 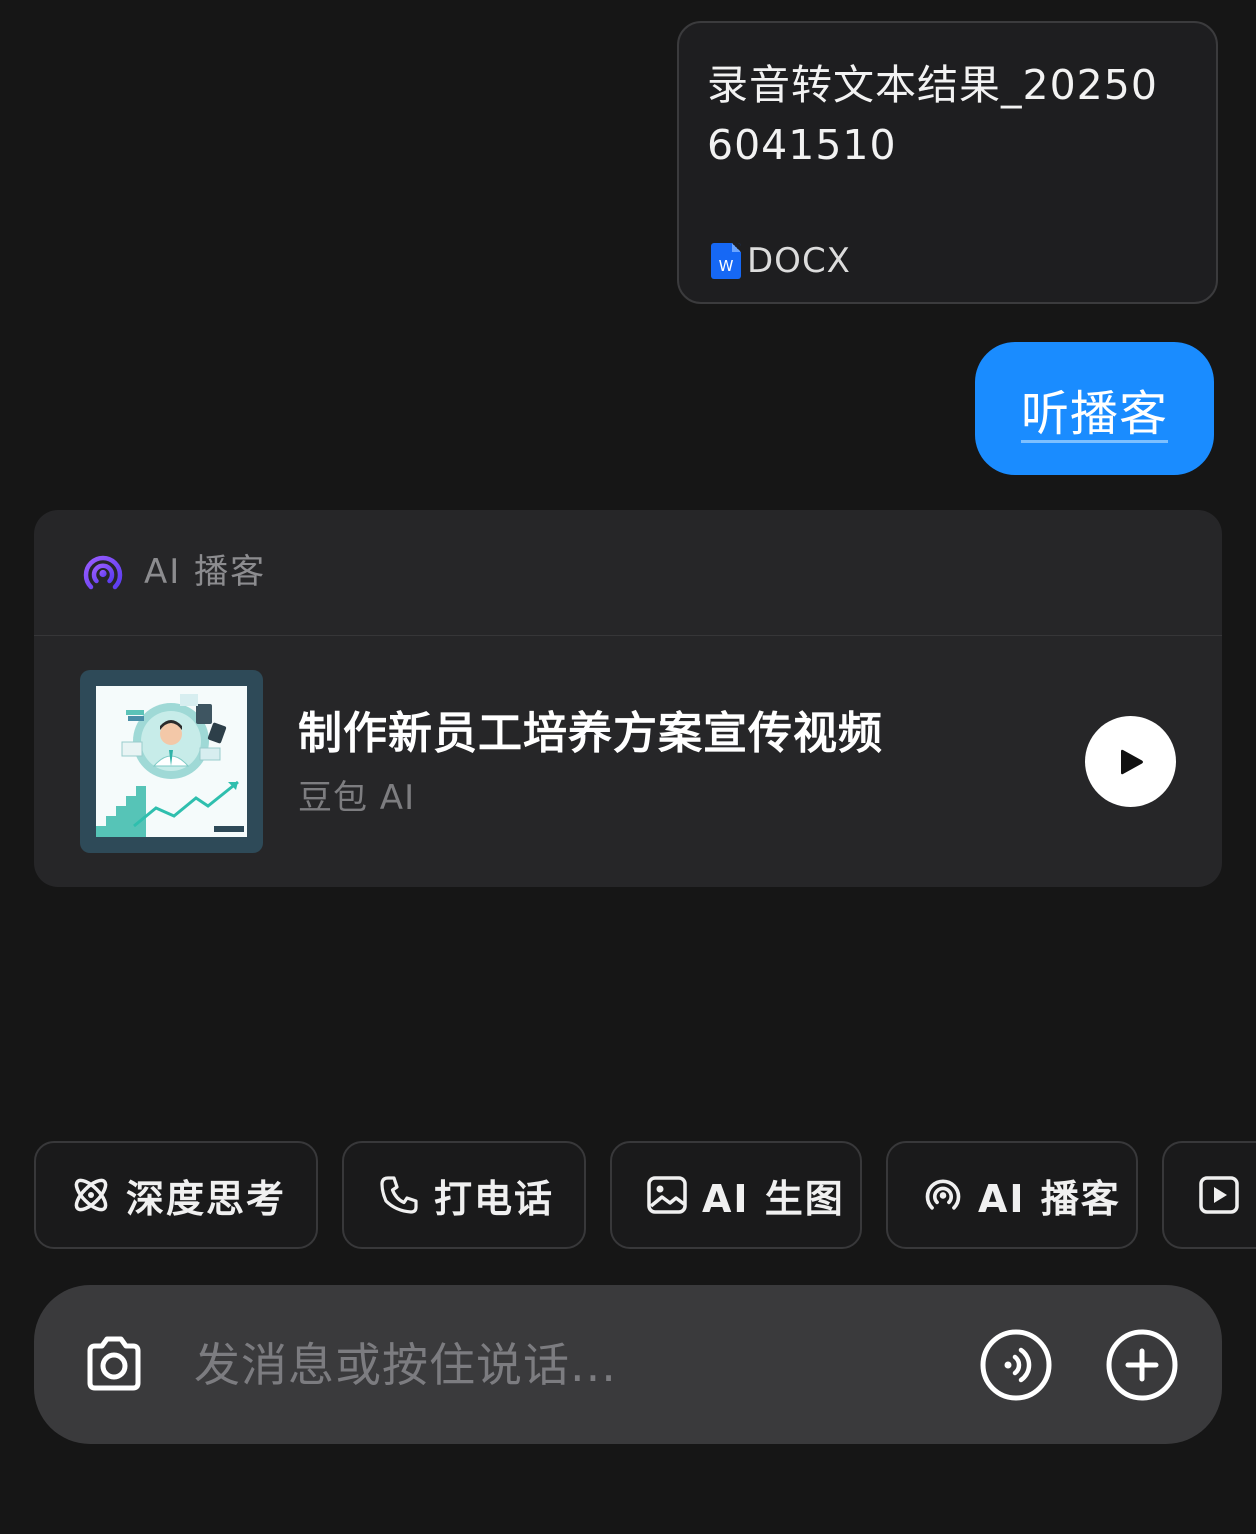 I want to click on play-icon, so click(x=1131, y=761).